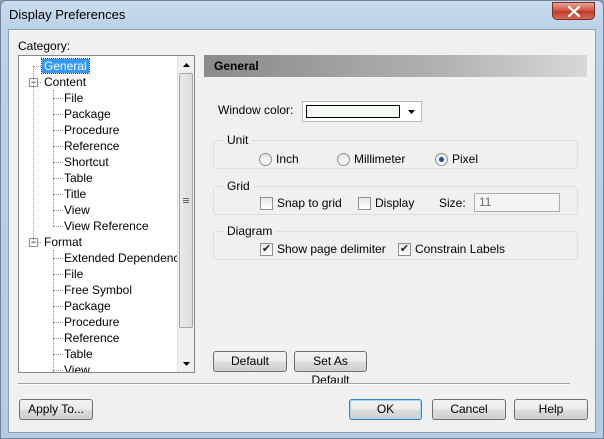 The image size is (604, 439). Describe the element at coordinates (65, 82) in the screenshot. I see `tree-item-label: Content` at that location.